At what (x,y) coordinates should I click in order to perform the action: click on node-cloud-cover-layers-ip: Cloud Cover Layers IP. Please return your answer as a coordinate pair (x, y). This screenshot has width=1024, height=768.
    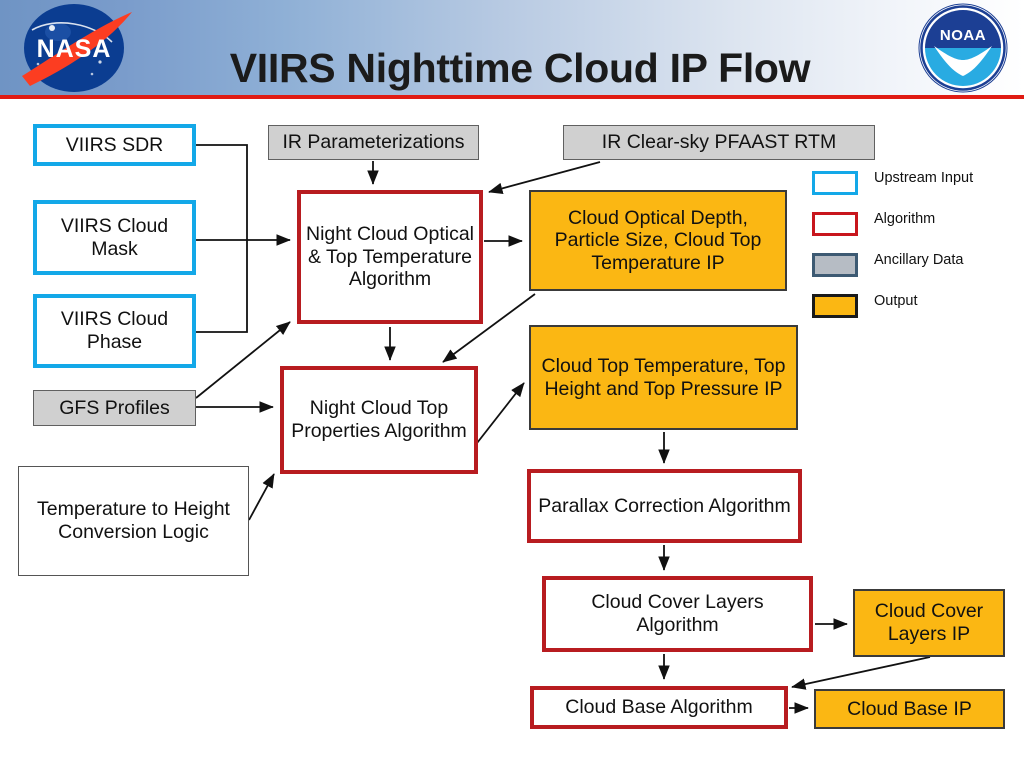
    Looking at the image, I should click on (929, 623).